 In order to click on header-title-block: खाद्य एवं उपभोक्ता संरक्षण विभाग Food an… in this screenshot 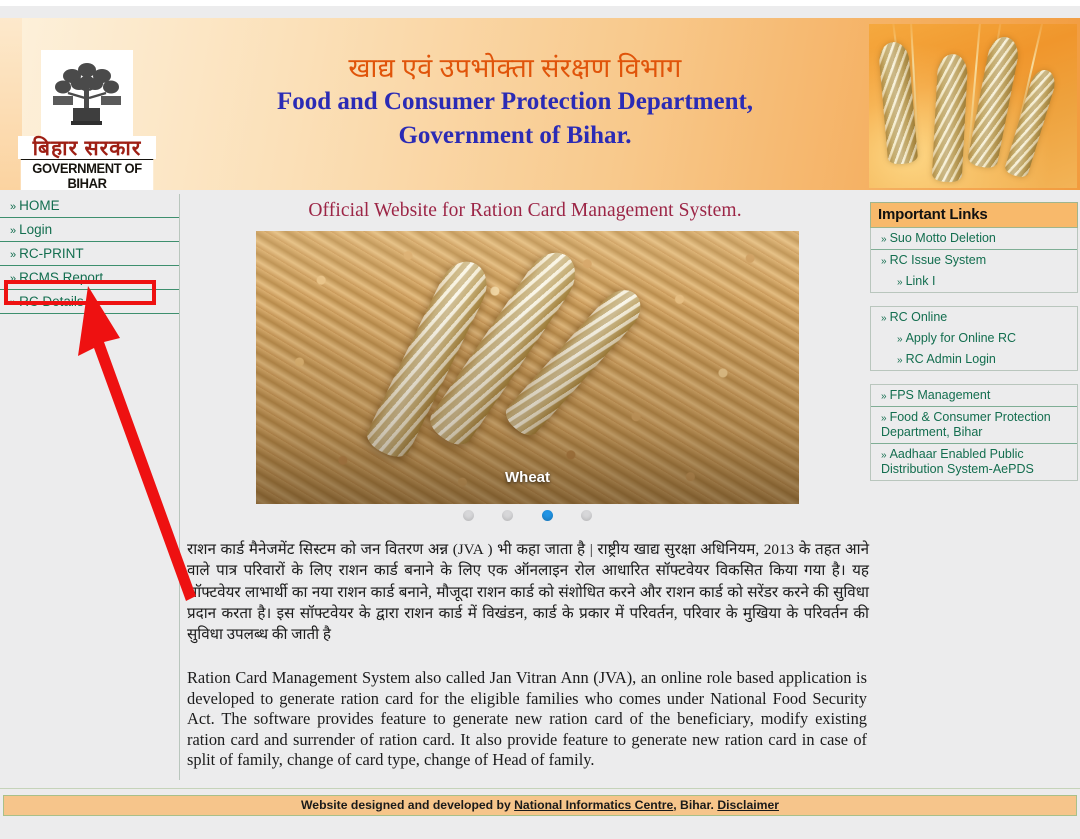, I will do `click(515, 100)`.